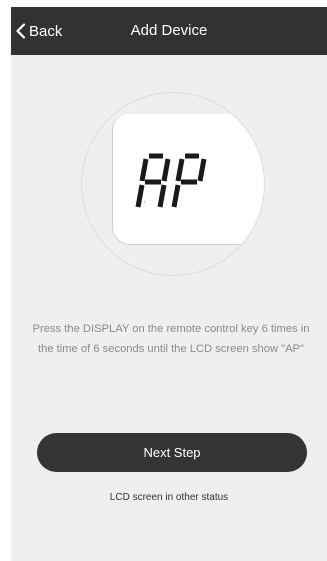  What do you see at coordinates (169, 31) in the screenshot?
I see `navigation-bar: Back Add Device` at bounding box center [169, 31].